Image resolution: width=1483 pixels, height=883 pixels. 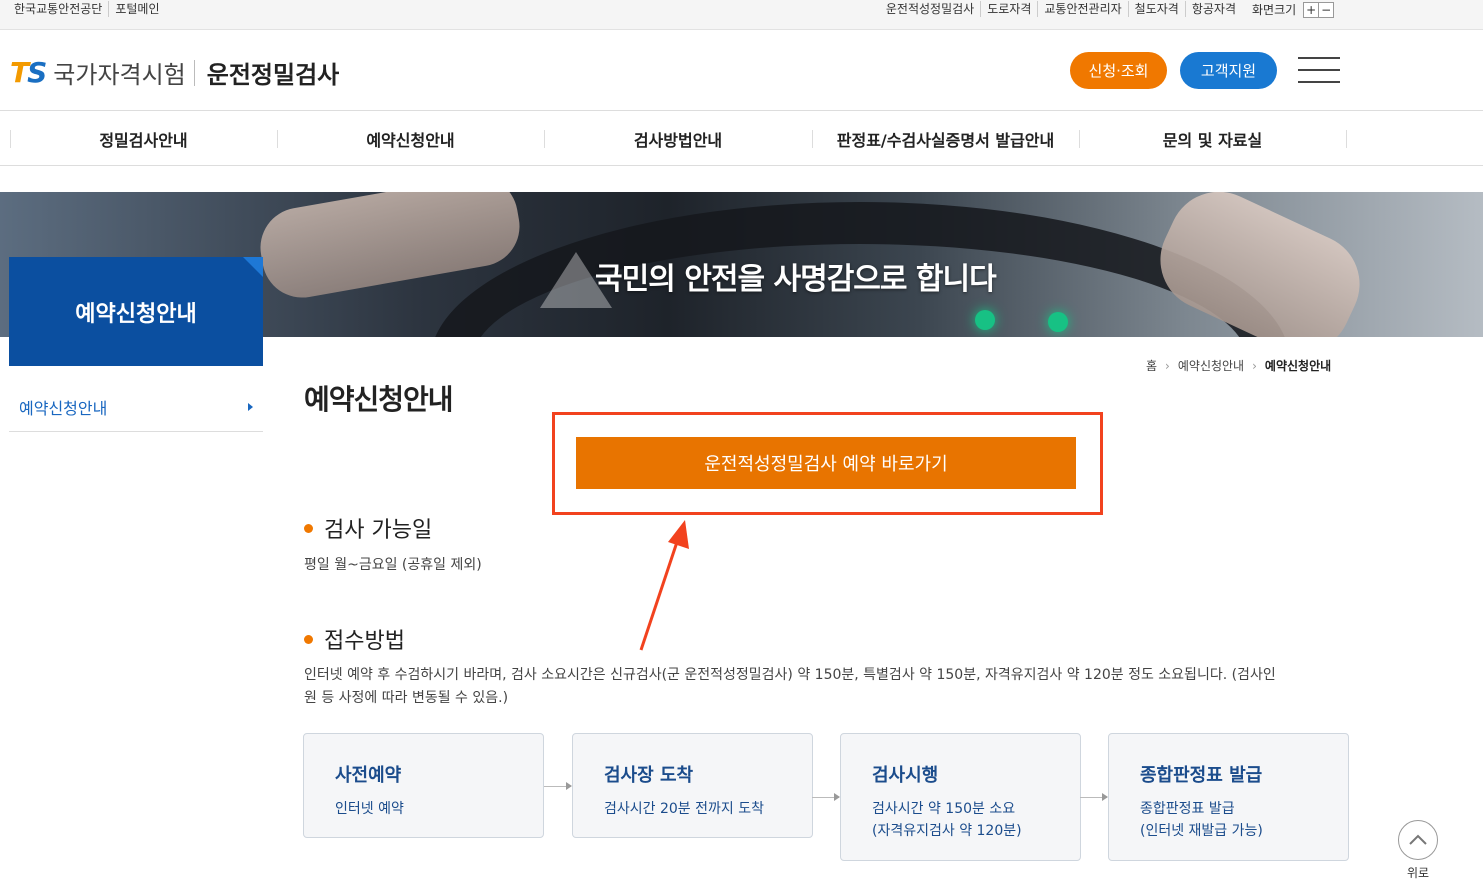 What do you see at coordinates (1156, 9) in the screenshot?
I see `railway-qualification-link: 철도자격` at bounding box center [1156, 9].